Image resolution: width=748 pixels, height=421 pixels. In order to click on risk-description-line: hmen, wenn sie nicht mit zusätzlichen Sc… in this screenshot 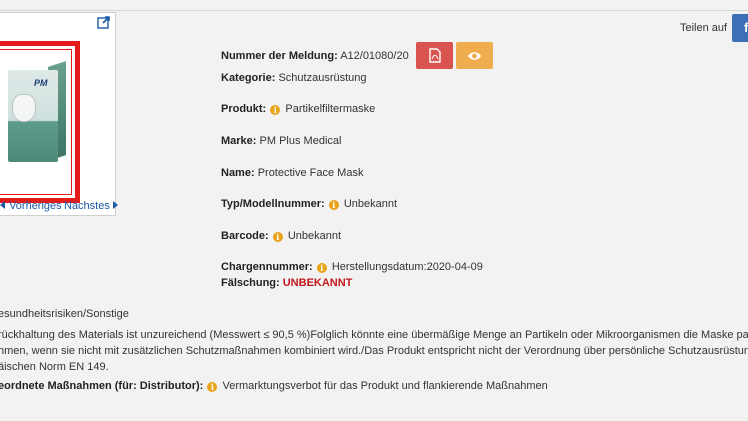, I will do `click(374, 351)`.